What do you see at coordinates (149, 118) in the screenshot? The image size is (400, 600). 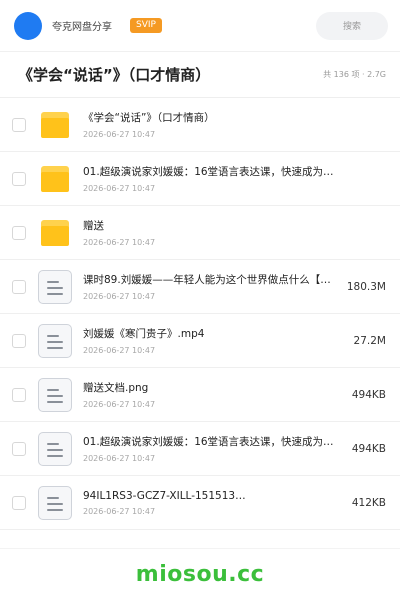 I see `file-name: 《学会“说话”》（口才情商）` at bounding box center [149, 118].